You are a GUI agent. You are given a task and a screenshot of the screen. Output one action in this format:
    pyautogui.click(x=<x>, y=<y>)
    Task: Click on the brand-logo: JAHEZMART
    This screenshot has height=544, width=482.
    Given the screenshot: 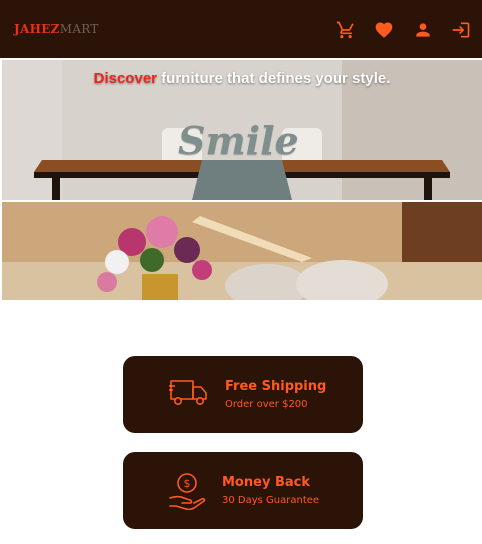 What is the action you would take?
    pyautogui.click(x=56, y=29)
    